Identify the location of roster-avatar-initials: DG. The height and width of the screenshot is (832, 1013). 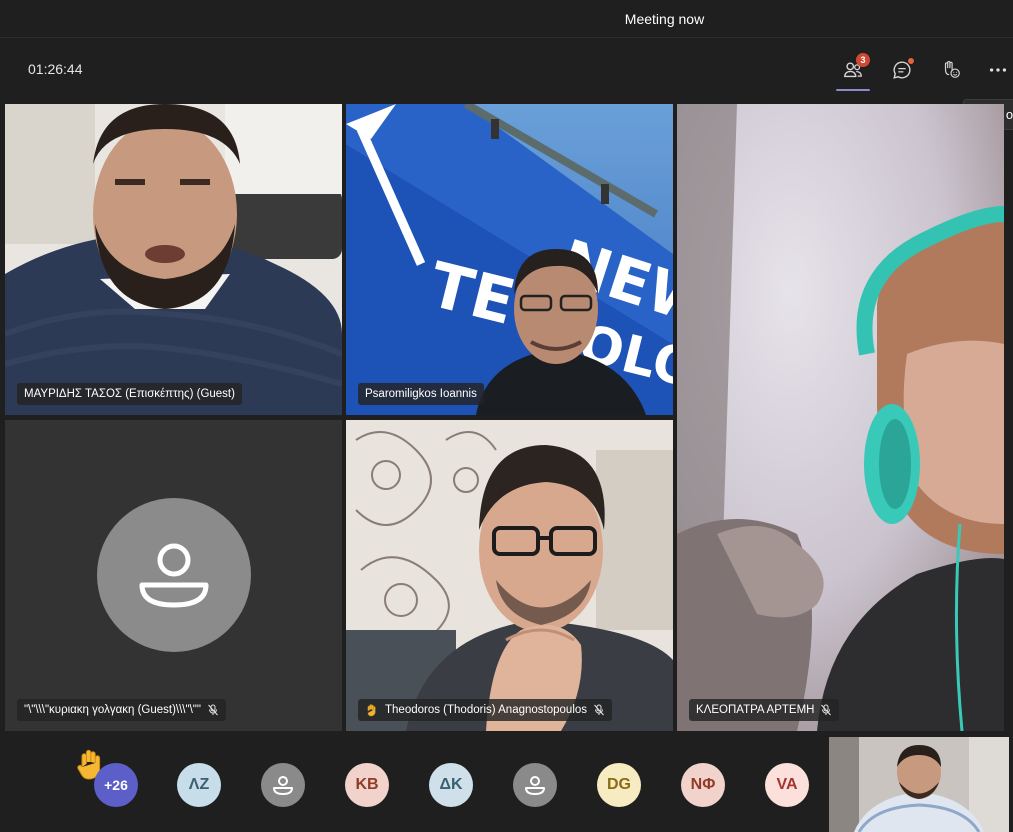
(619, 784).